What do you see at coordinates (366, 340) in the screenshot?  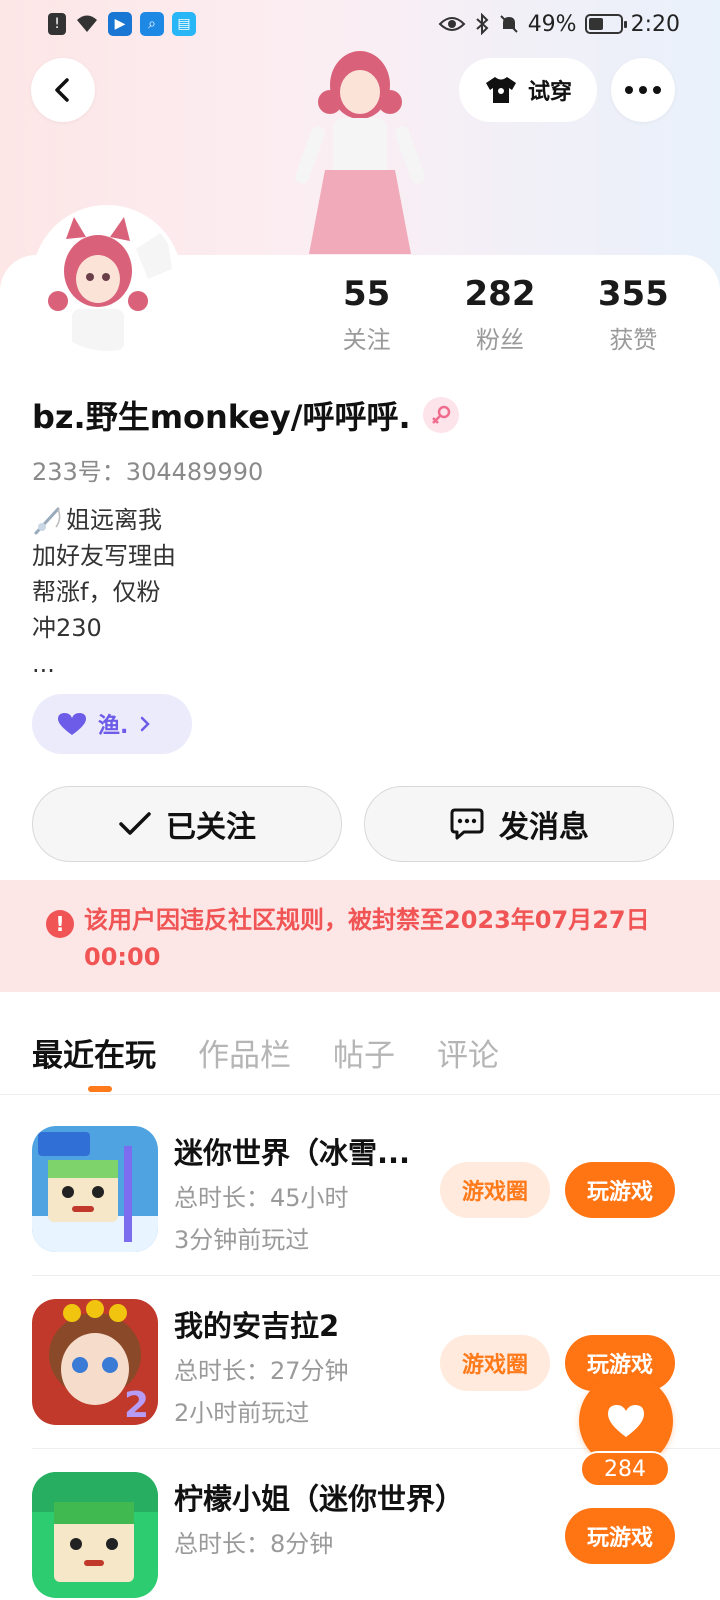 I see `stat-label: 关注` at bounding box center [366, 340].